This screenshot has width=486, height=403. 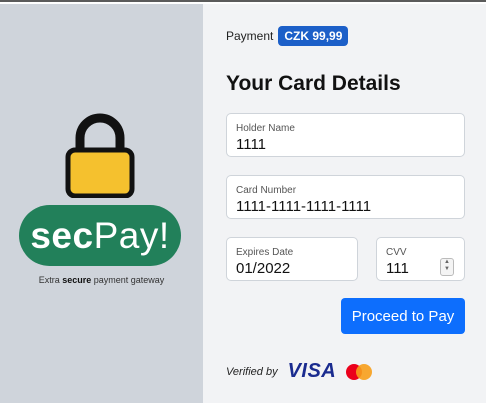 What do you see at coordinates (265, 252) in the screenshot?
I see `expires-date-label: Expires Date` at bounding box center [265, 252].